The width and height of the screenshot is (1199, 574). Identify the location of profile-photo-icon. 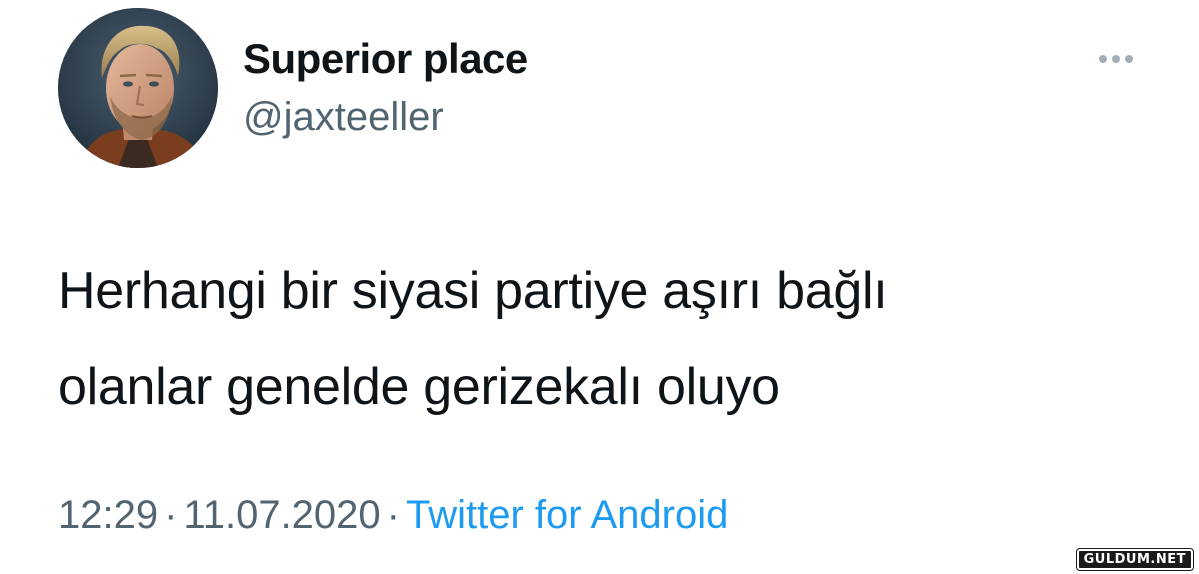
(138, 88).